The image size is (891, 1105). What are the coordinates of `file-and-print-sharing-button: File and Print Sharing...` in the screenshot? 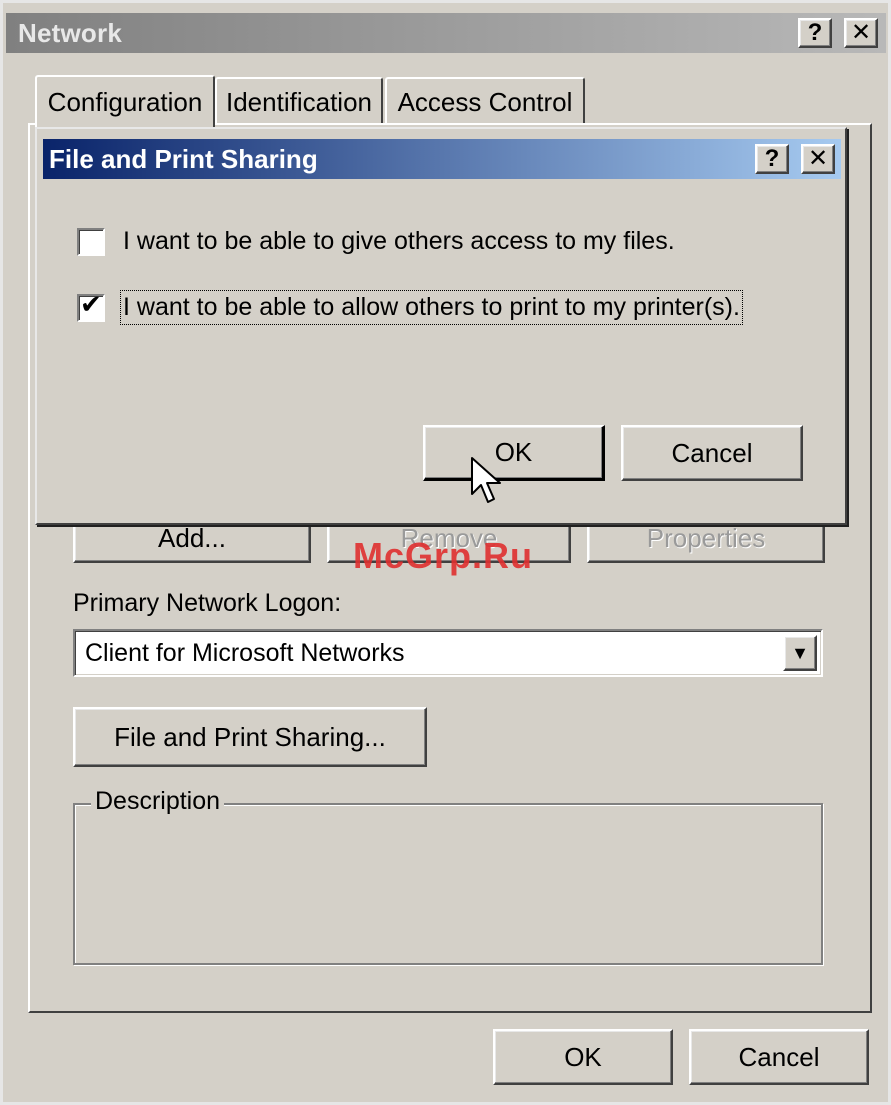 It's located at (250, 737).